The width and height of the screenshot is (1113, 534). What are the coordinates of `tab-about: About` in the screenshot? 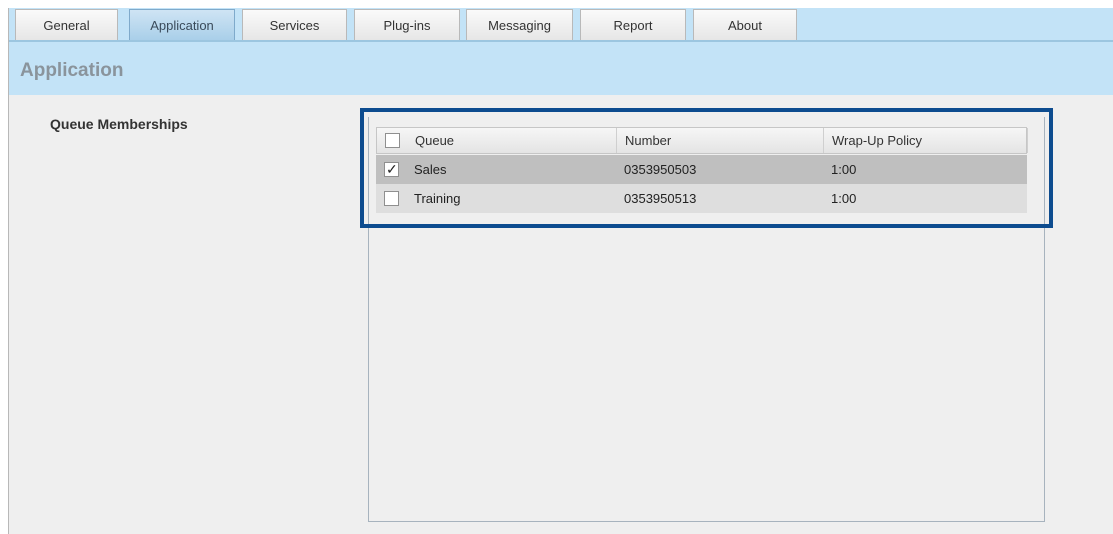 It's located at (745, 24).